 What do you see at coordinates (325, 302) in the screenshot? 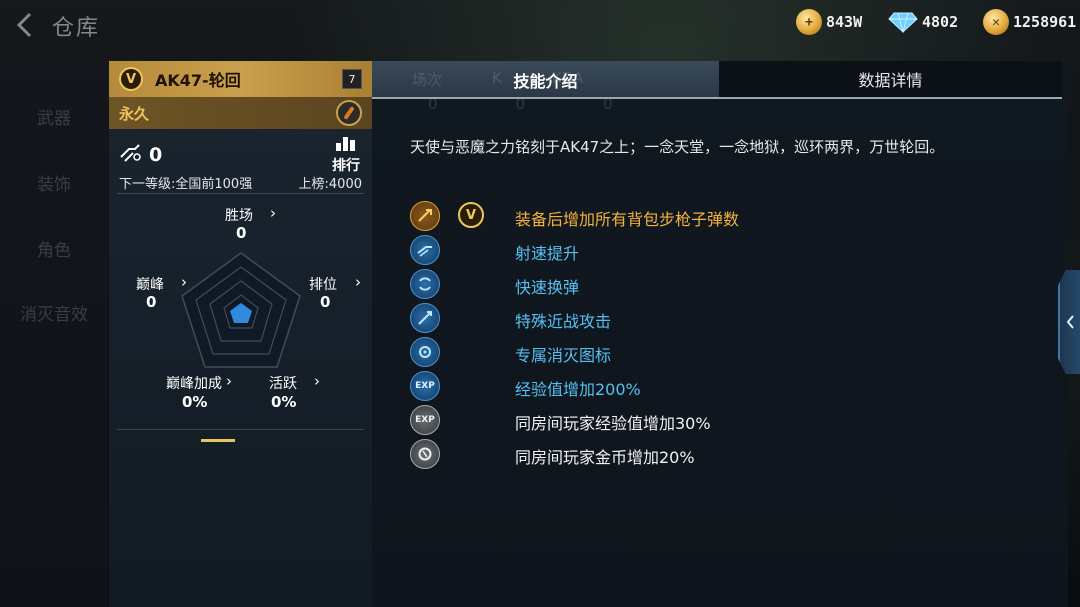
I see `stat-rank-value: 0` at bounding box center [325, 302].